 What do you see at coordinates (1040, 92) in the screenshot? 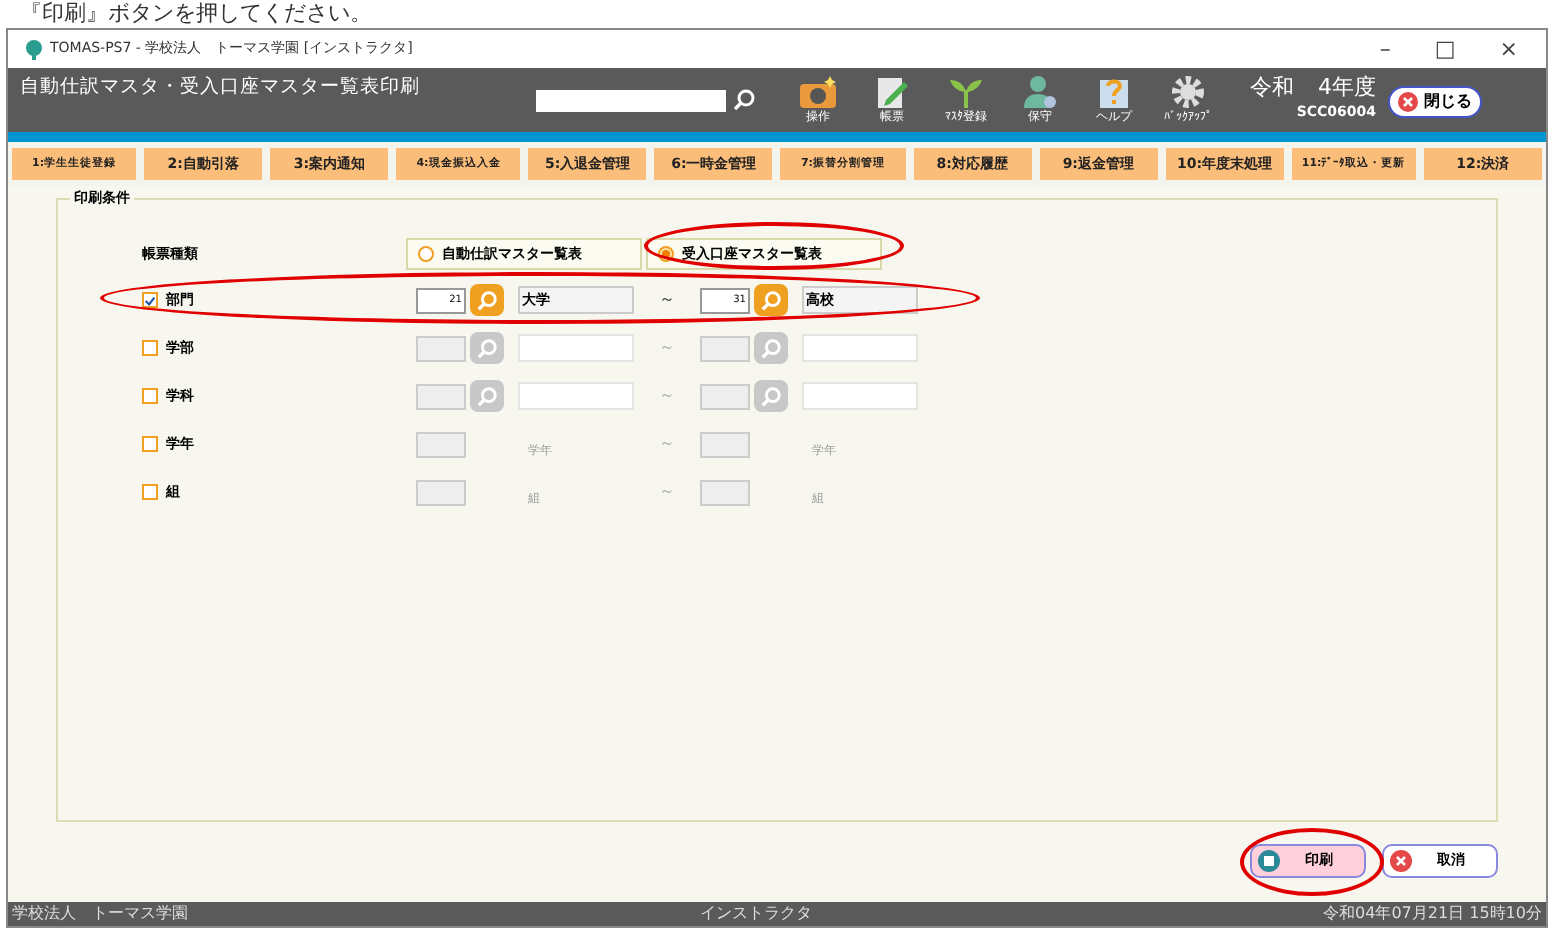
I see `person-gear-icon` at bounding box center [1040, 92].